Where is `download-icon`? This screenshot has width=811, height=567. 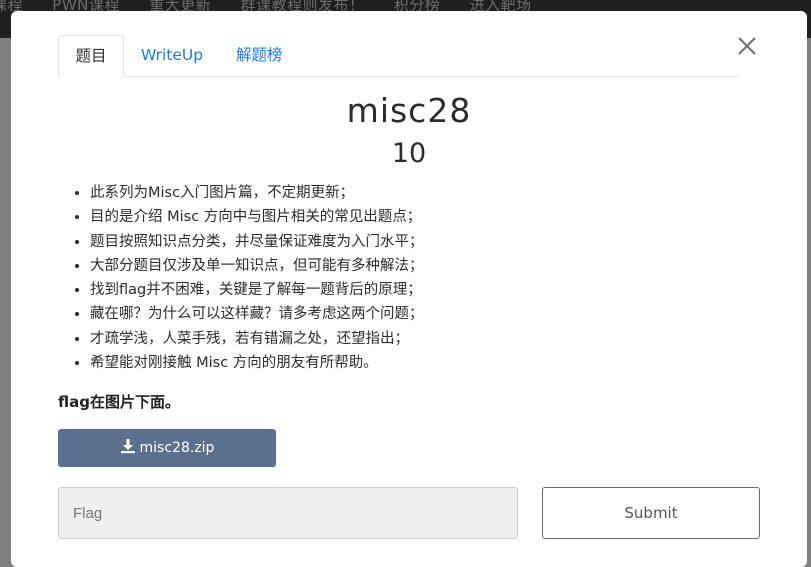
download-icon is located at coordinates (130, 448).